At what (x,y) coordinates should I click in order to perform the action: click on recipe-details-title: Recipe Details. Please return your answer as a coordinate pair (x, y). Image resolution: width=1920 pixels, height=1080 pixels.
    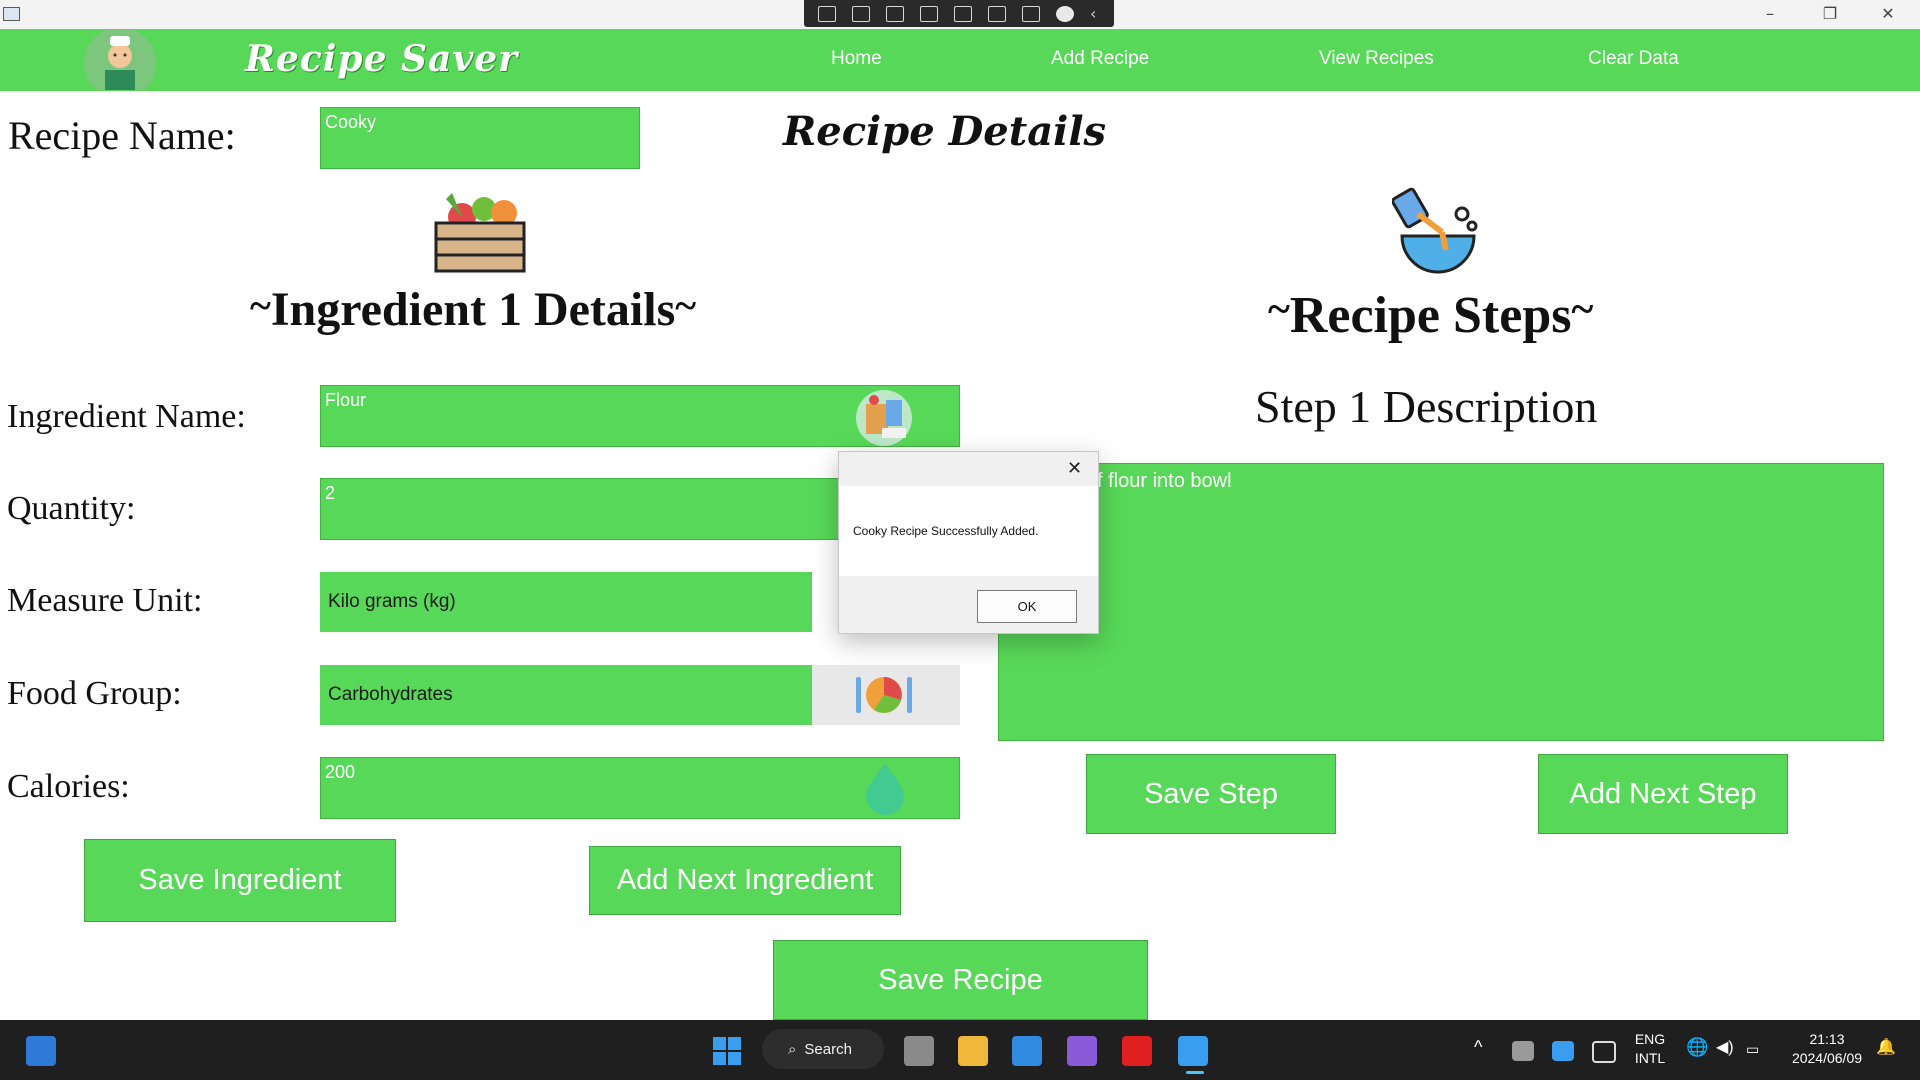
    Looking at the image, I should click on (945, 131).